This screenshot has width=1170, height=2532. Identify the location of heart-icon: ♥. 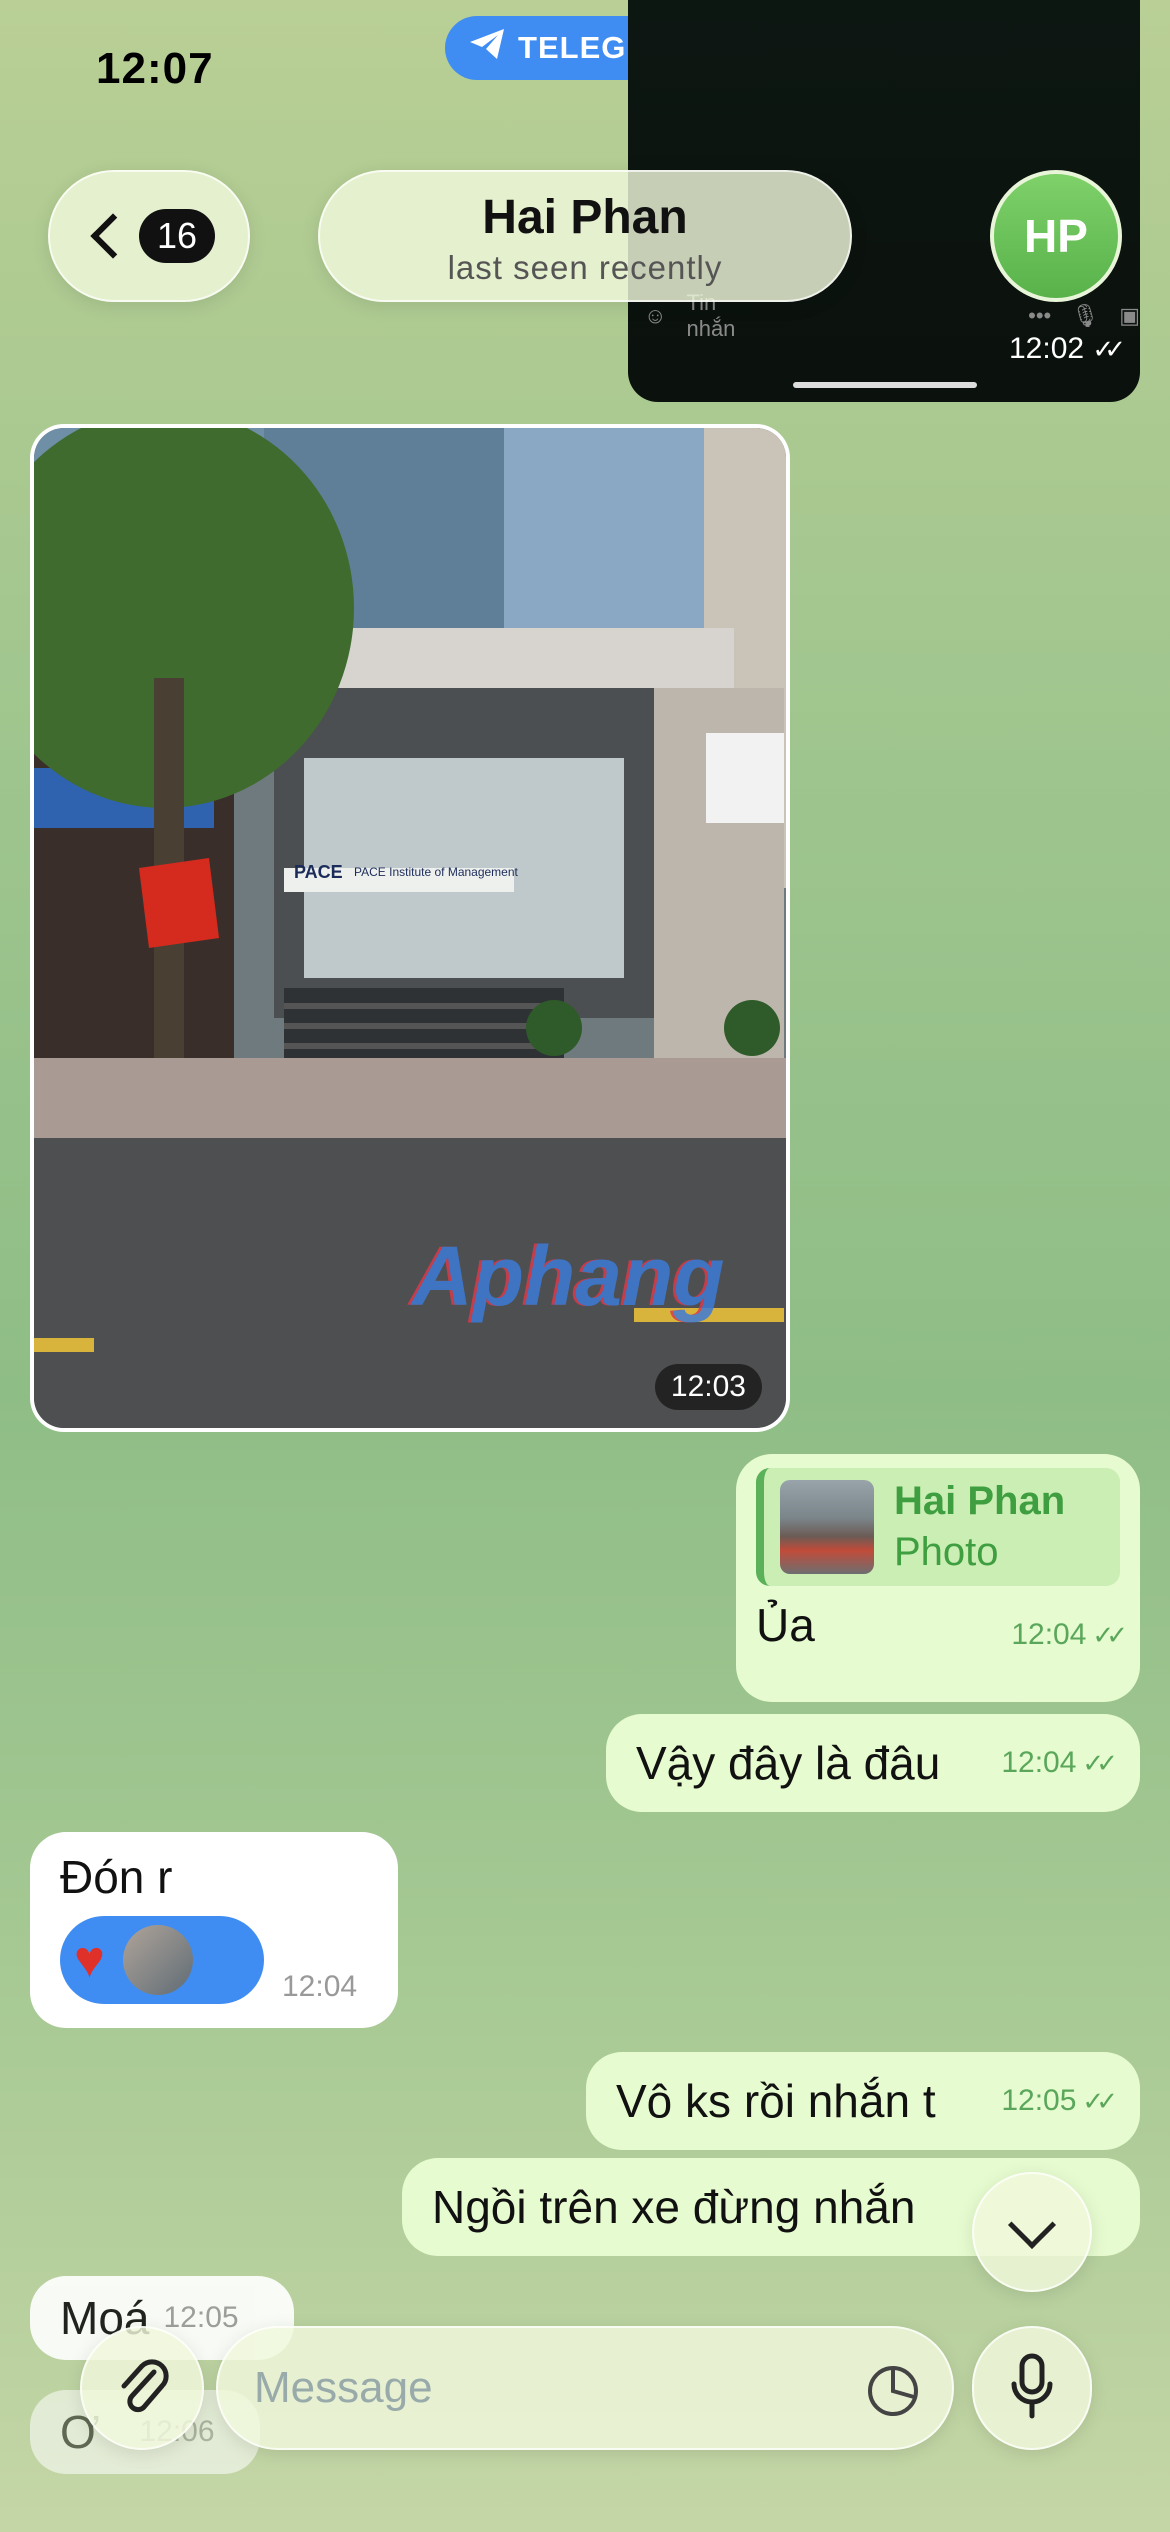
(89, 1960).